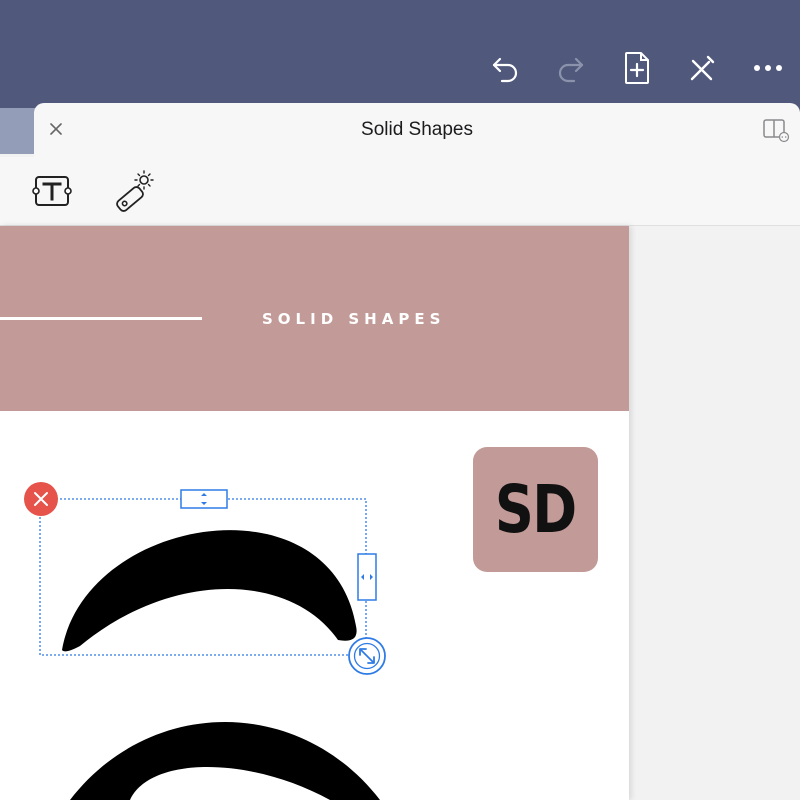 The height and width of the screenshot is (800, 800). I want to click on add-page-icon, so click(637, 68).